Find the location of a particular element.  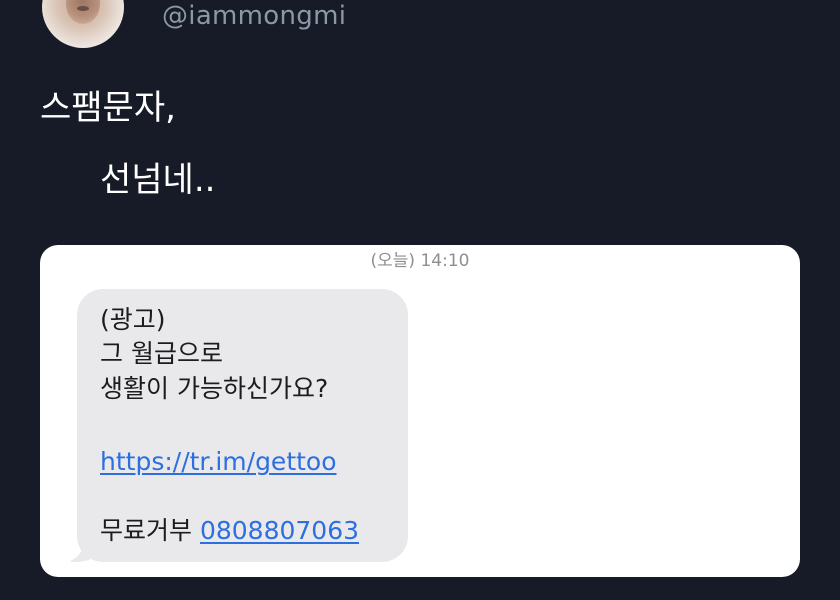

message-line-3: 생활이 가능하신가요? is located at coordinates (214, 388).